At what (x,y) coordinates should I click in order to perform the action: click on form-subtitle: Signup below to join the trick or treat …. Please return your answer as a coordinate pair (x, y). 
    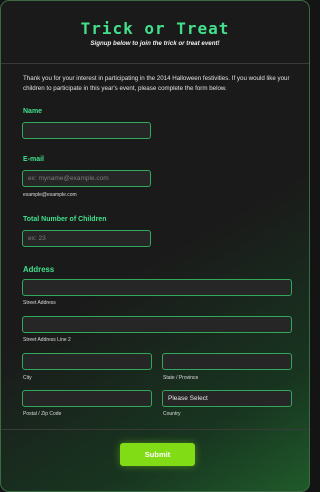
    Looking at the image, I should click on (155, 43).